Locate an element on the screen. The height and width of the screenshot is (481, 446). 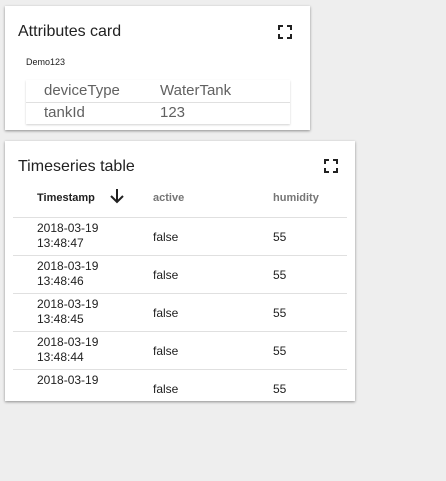
cell-timestamp: 2018-03-19 13:48:45 is located at coordinates (82, 312).